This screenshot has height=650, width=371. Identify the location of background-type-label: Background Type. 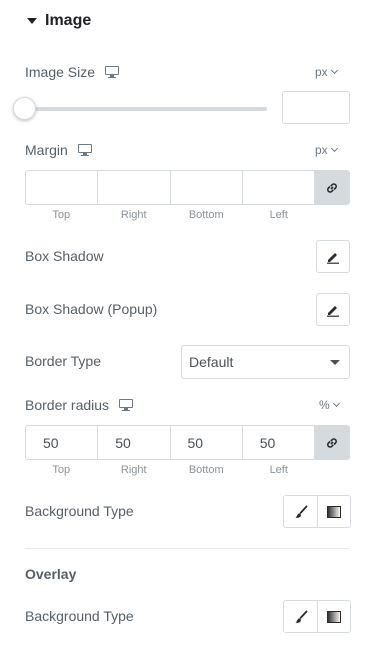
(79, 511).